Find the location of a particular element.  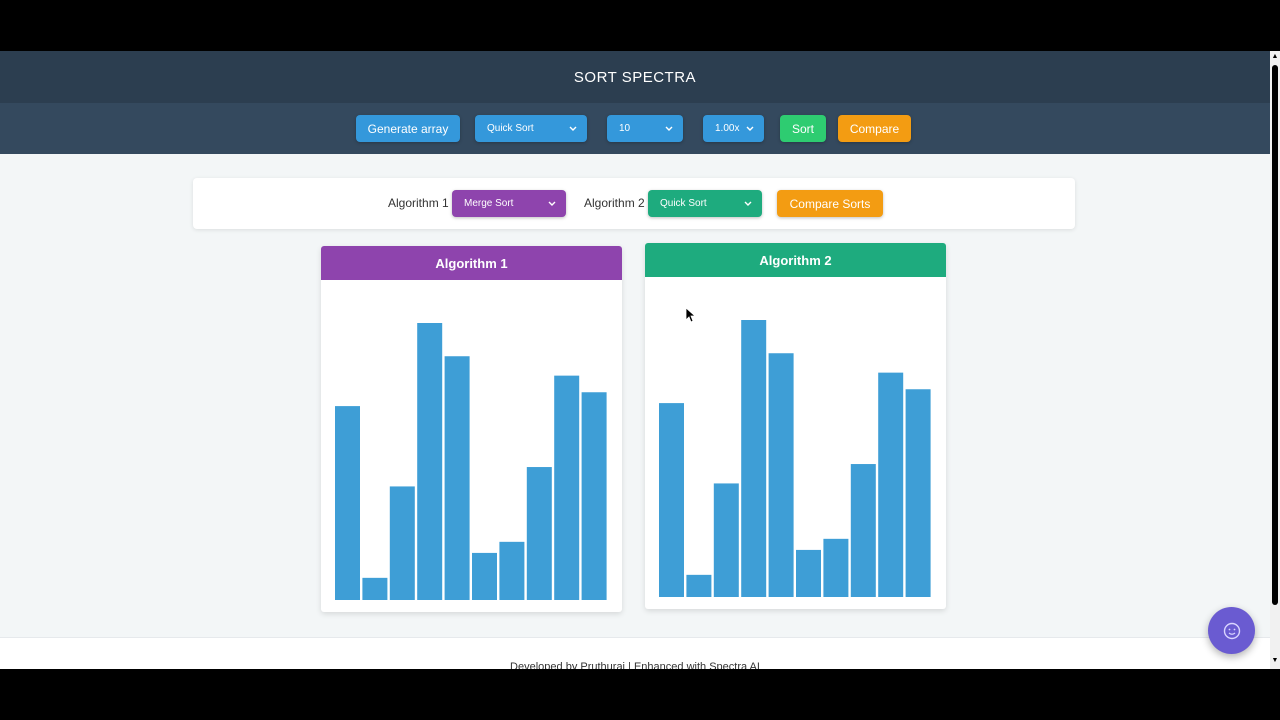

mouse-cursor-icon is located at coordinates (691, 315).